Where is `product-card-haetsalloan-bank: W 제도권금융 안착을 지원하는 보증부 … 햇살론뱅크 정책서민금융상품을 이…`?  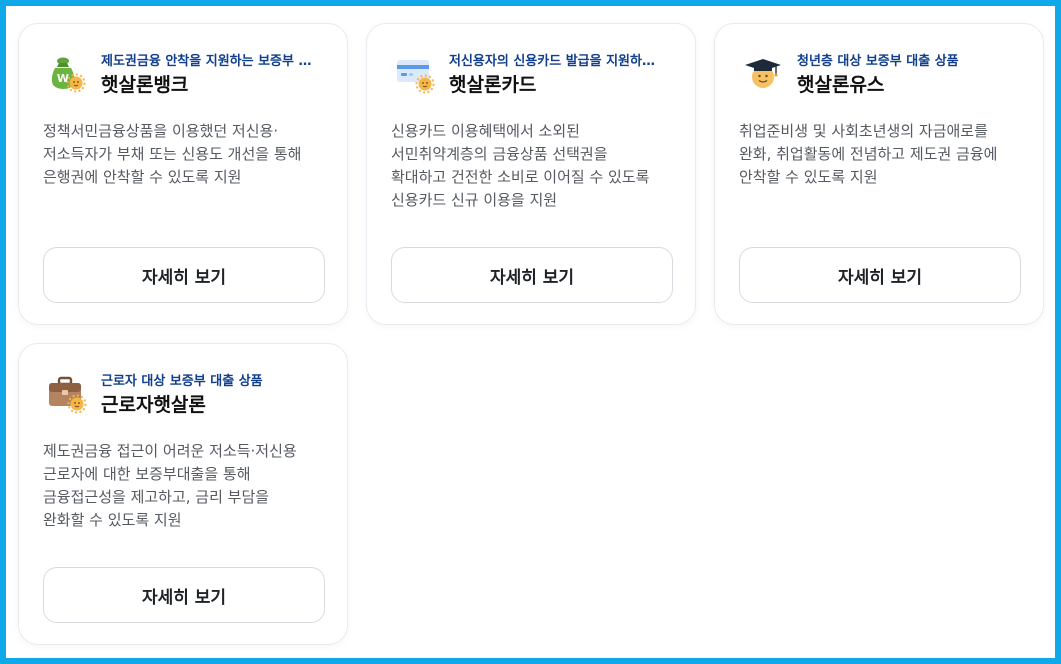
product-card-haetsalloan-bank: W 제도권금융 안착을 지원하는 보증부 … 햇살론뱅크 정책서민금융상품을 이… is located at coordinates (183, 174).